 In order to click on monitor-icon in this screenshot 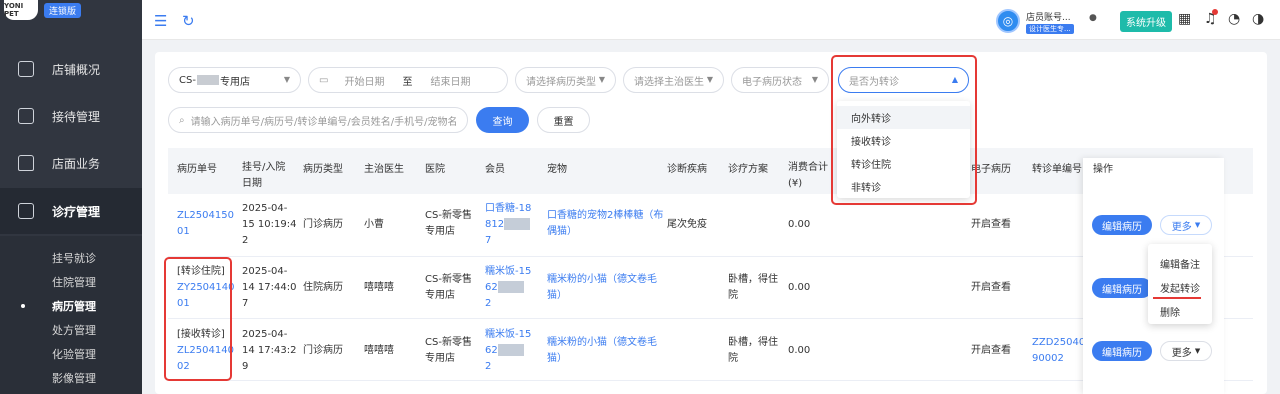, I will do `click(26, 69)`.